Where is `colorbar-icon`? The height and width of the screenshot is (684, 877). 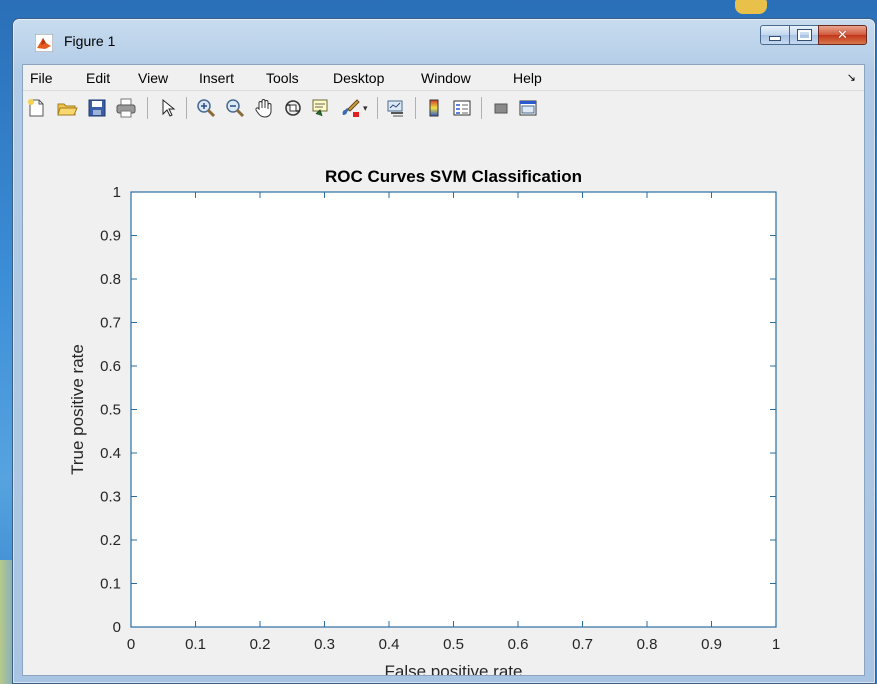
colorbar-icon is located at coordinates (434, 108).